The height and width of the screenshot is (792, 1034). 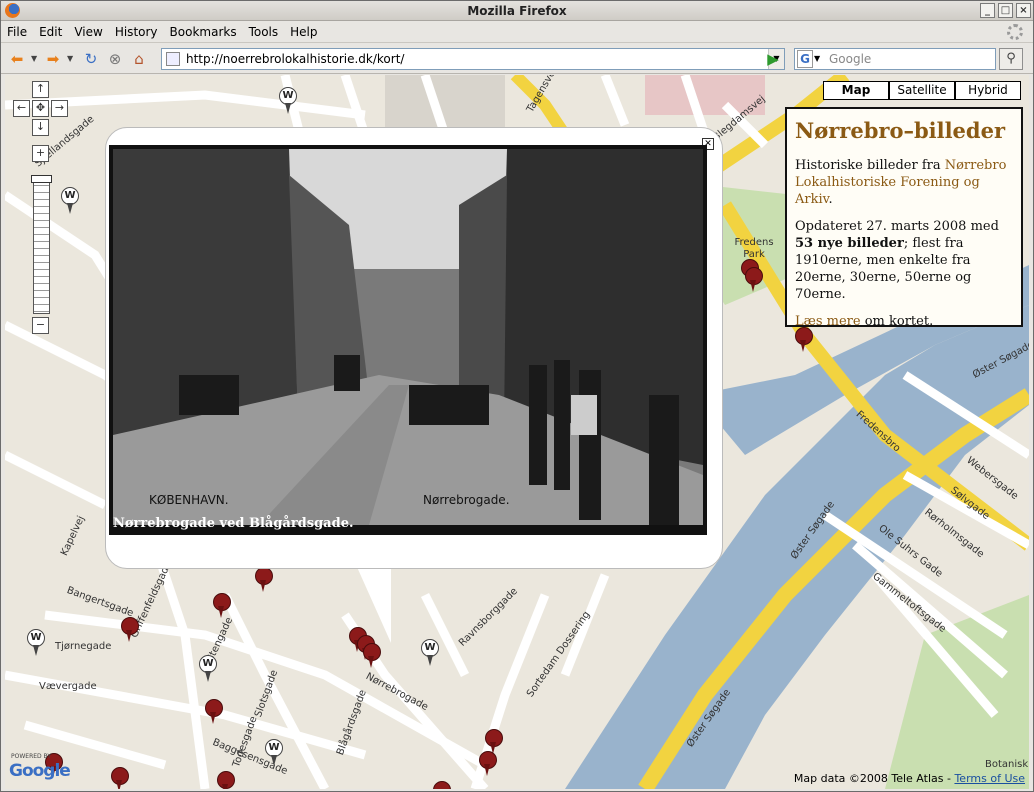 What do you see at coordinates (874, 778) in the screenshot?
I see `map-data-credit: Map data ©2008 Tele Atlas -` at bounding box center [874, 778].